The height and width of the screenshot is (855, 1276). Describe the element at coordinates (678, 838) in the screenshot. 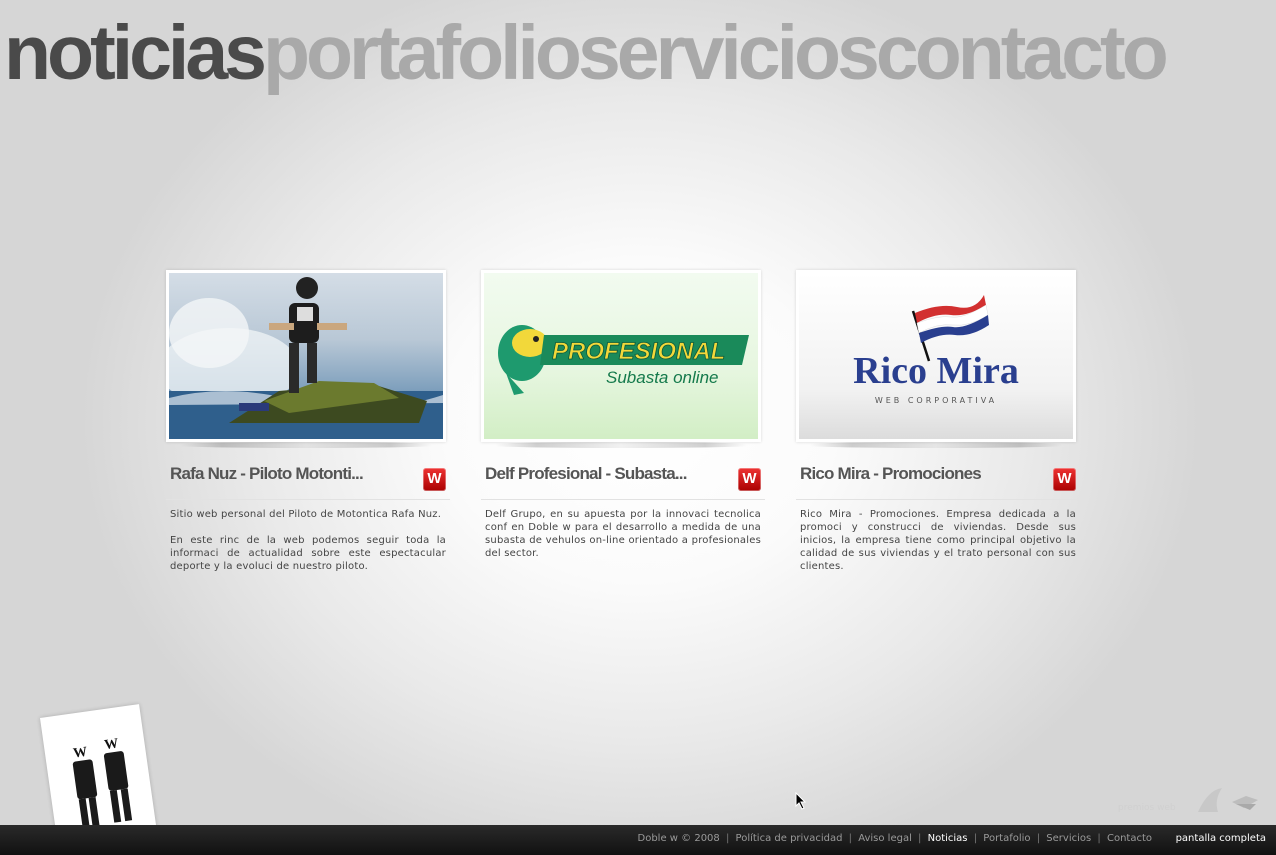

I see `copyright-text: Doble w © 2008` at that location.